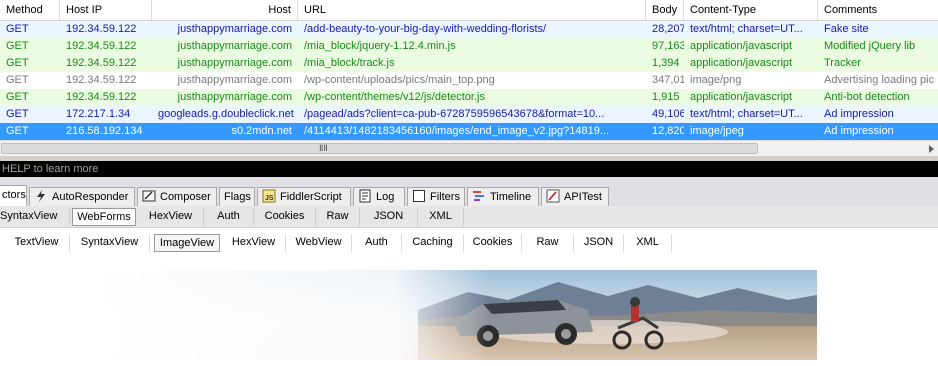 The image size is (938, 366). What do you see at coordinates (389, 217) in the screenshot?
I see `request-view-json: JSON` at bounding box center [389, 217].